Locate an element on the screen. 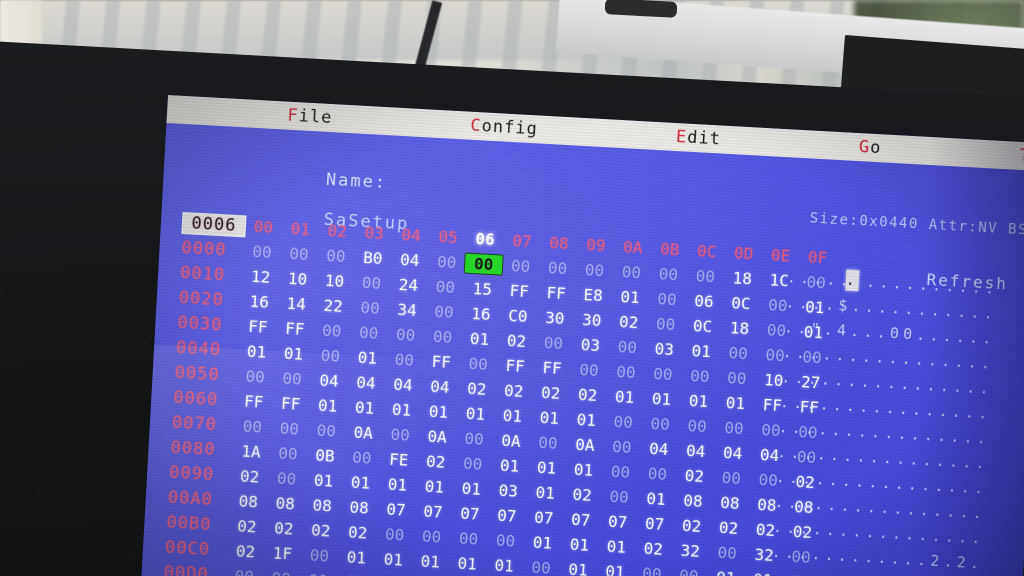  hex-byte-cell: 1A is located at coordinates (251, 451).